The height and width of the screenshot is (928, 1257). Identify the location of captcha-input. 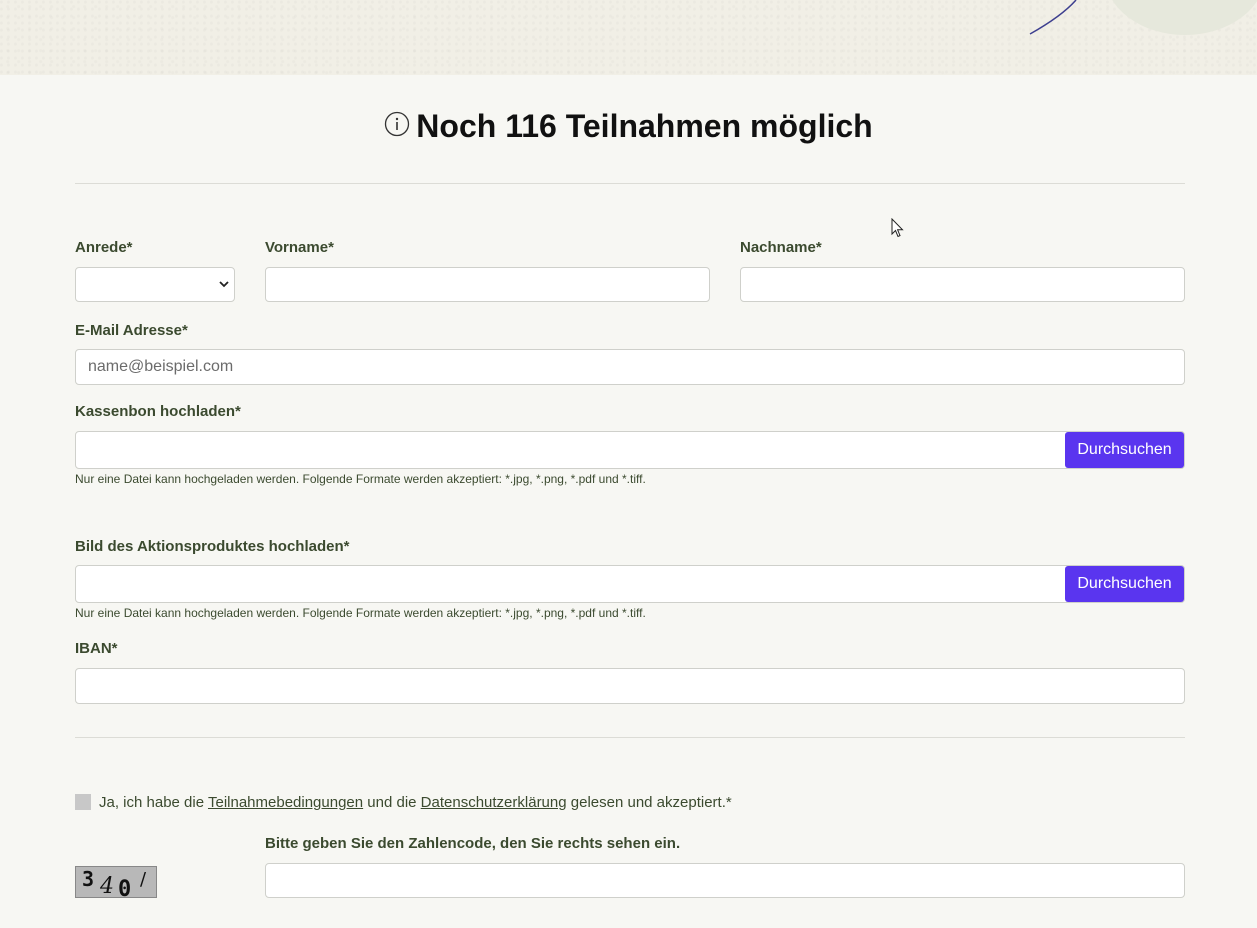
(725, 880).